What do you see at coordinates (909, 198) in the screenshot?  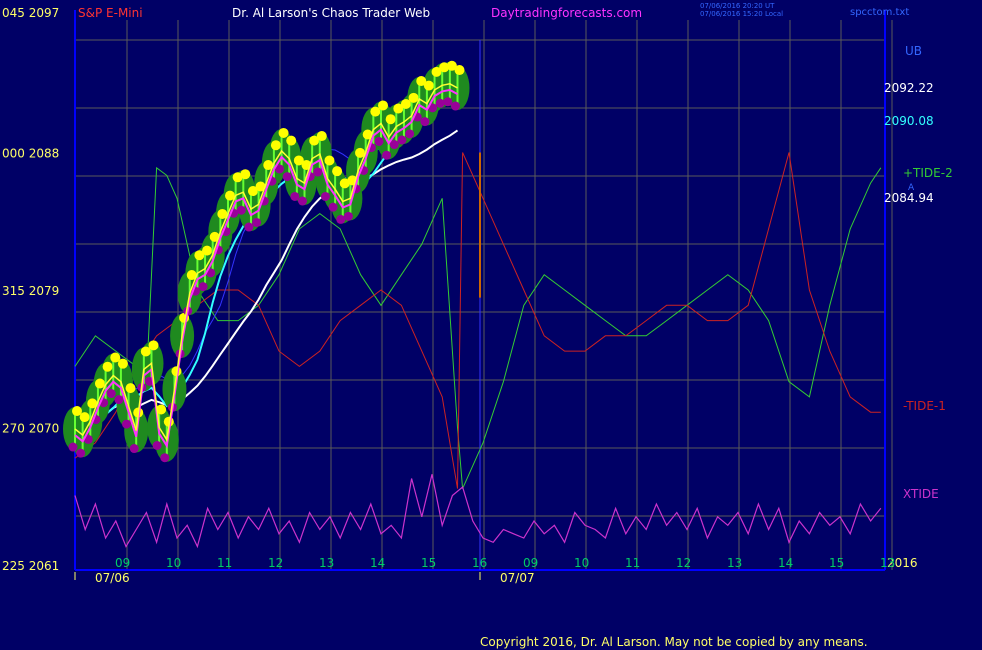 I see `white-value-label: 2084.94` at bounding box center [909, 198].